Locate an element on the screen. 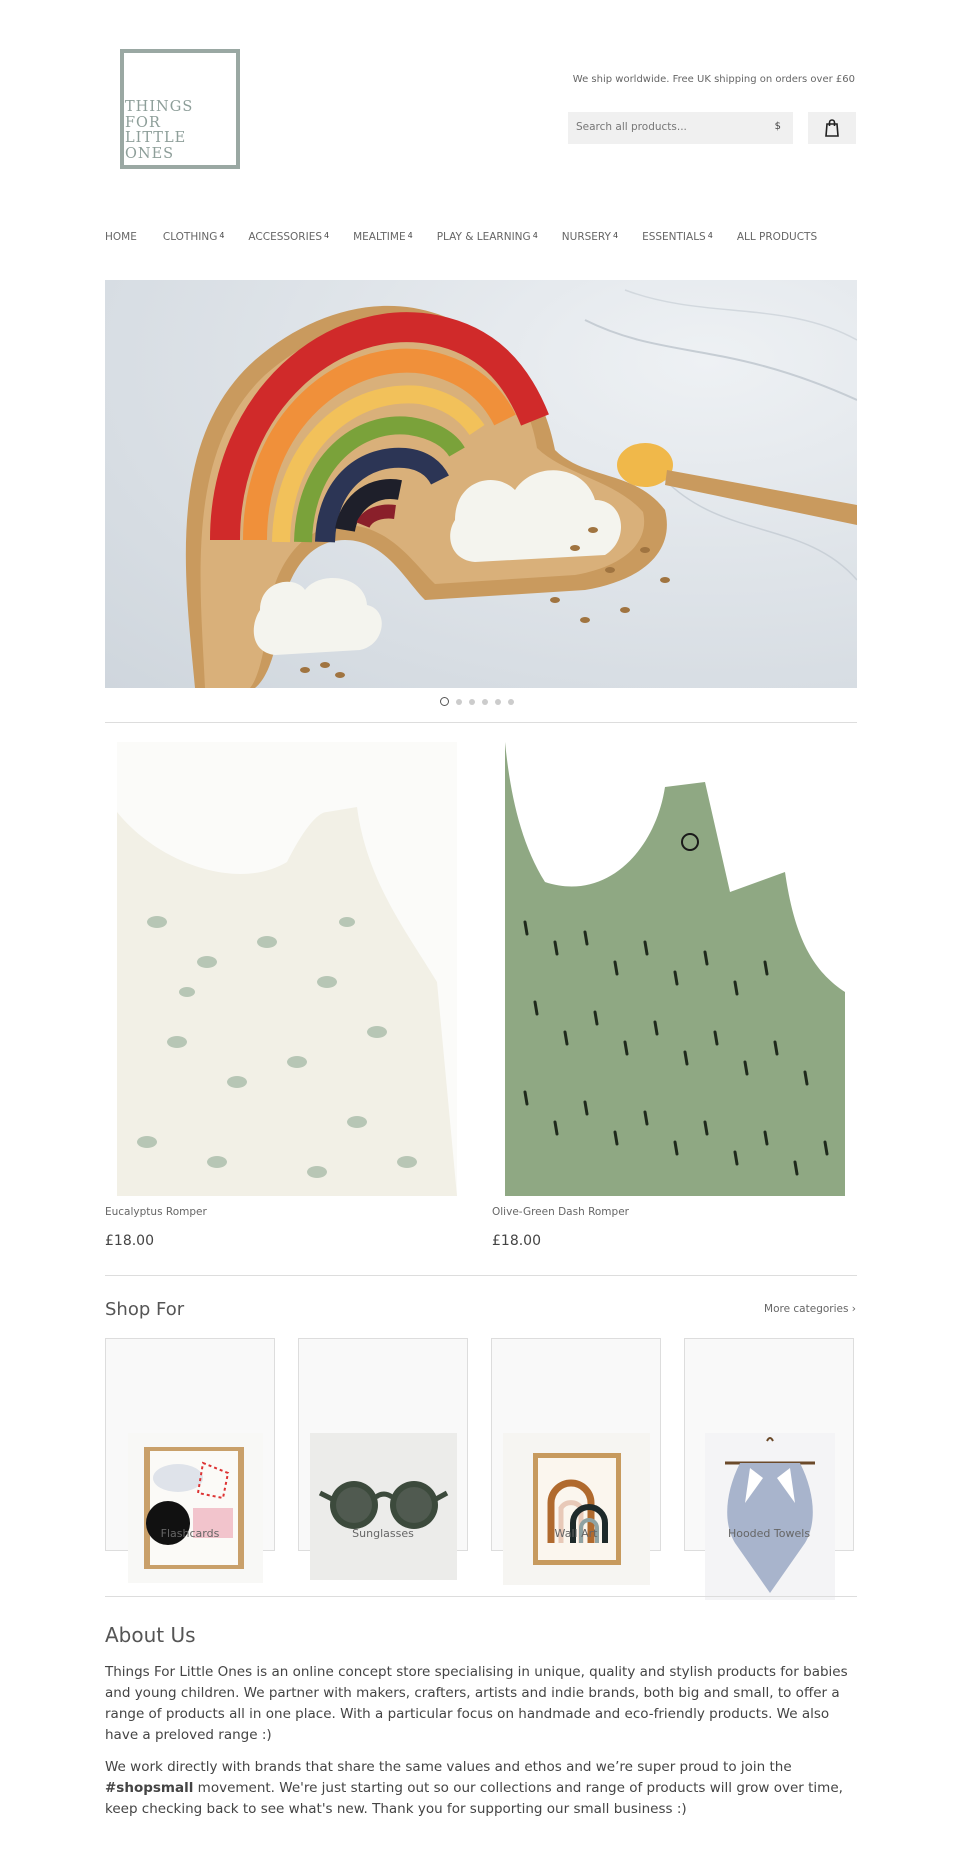 The width and height of the screenshot is (960, 1875). shopping-bag-icon is located at coordinates (832, 128).